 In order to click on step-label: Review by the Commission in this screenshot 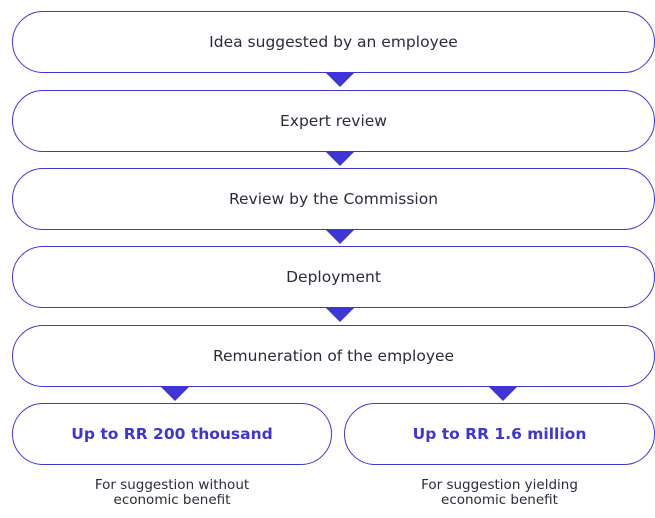, I will do `click(333, 199)`.